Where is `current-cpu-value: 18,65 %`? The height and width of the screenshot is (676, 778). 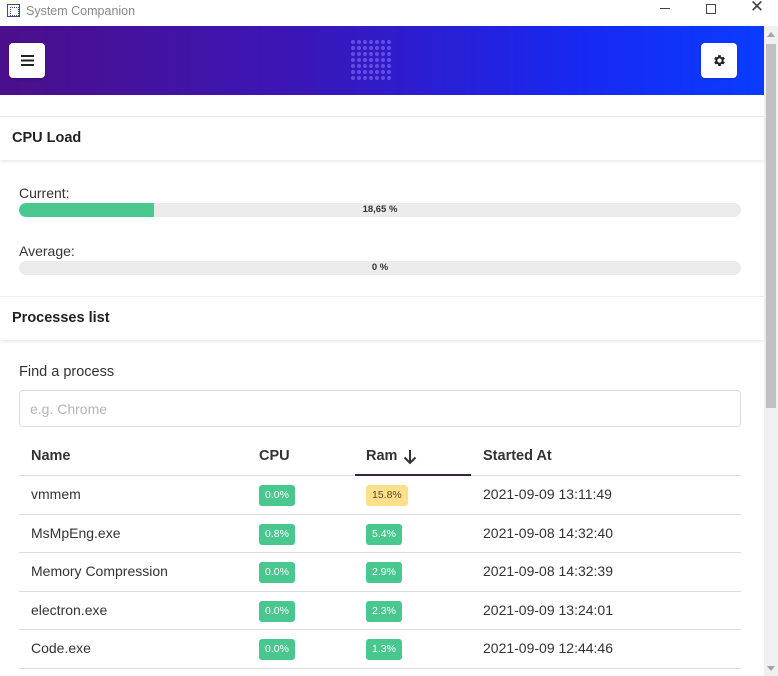
current-cpu-value: 18,65 % is located at coordinates (380, 209).